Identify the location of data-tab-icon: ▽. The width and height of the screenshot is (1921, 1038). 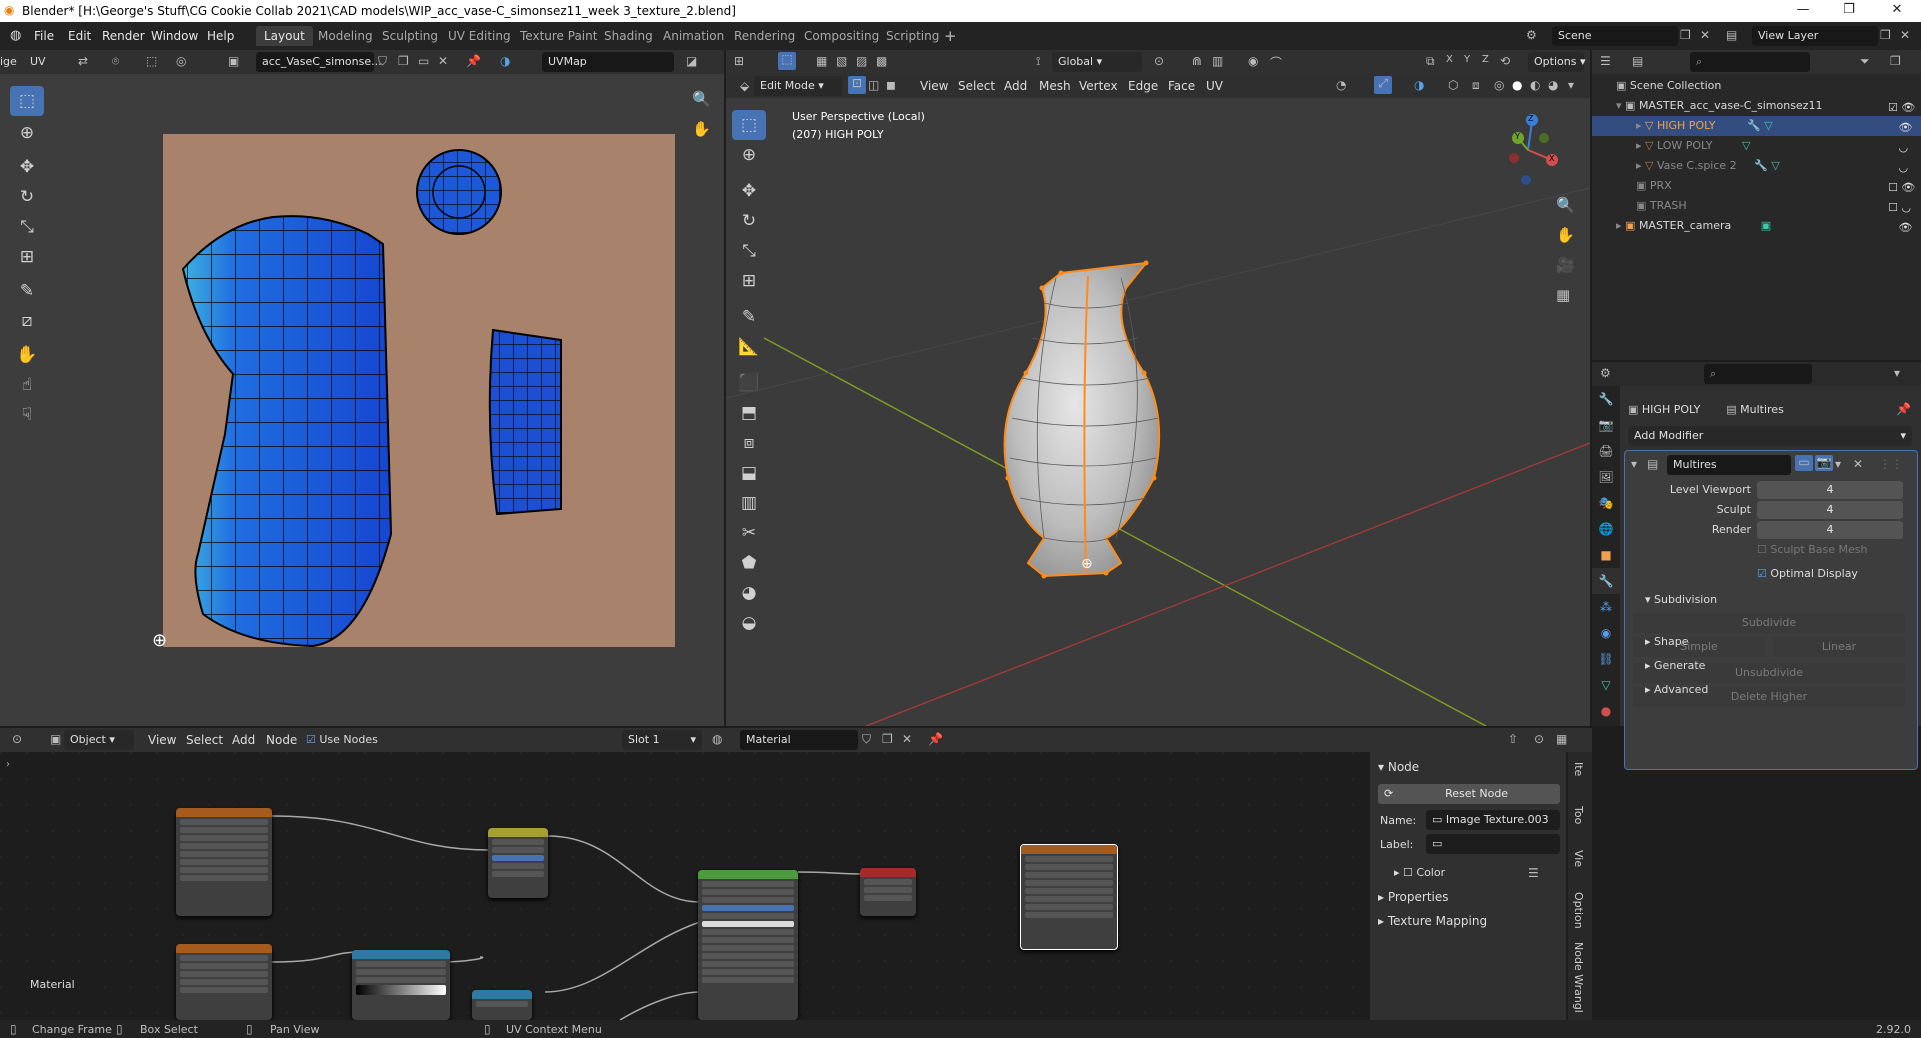
(1606, 685).